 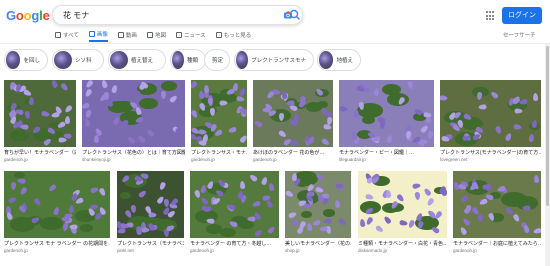 I want to click on image-result: プレクトランサス（花色の）とは｜育て方図鑑… shunkenyoji.jp, so click(x=133, y=121).